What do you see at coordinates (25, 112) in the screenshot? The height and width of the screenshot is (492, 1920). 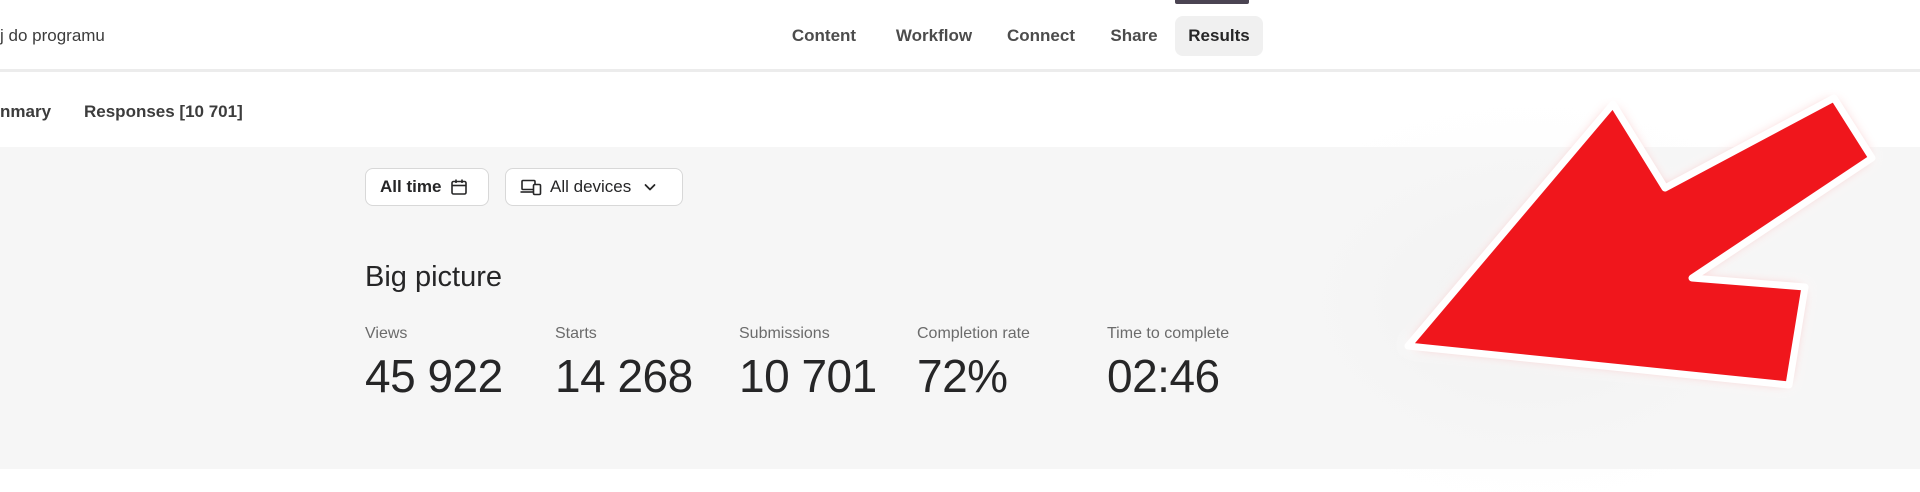 I see `subtab-summary: nmary` at bounding box center [25, 112].